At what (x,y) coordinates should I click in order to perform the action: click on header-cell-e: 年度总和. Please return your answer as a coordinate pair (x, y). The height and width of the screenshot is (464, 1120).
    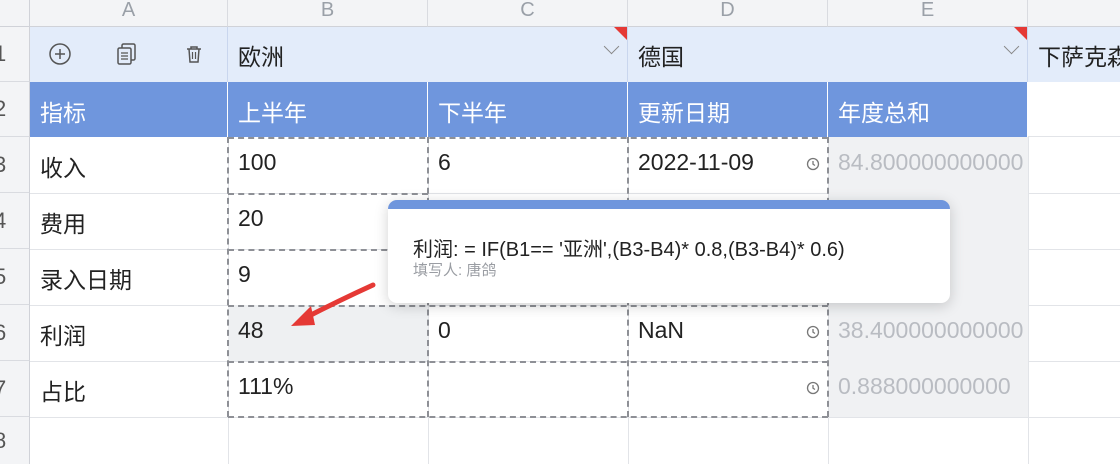
    Looking at the image, I should click on (928, 109).